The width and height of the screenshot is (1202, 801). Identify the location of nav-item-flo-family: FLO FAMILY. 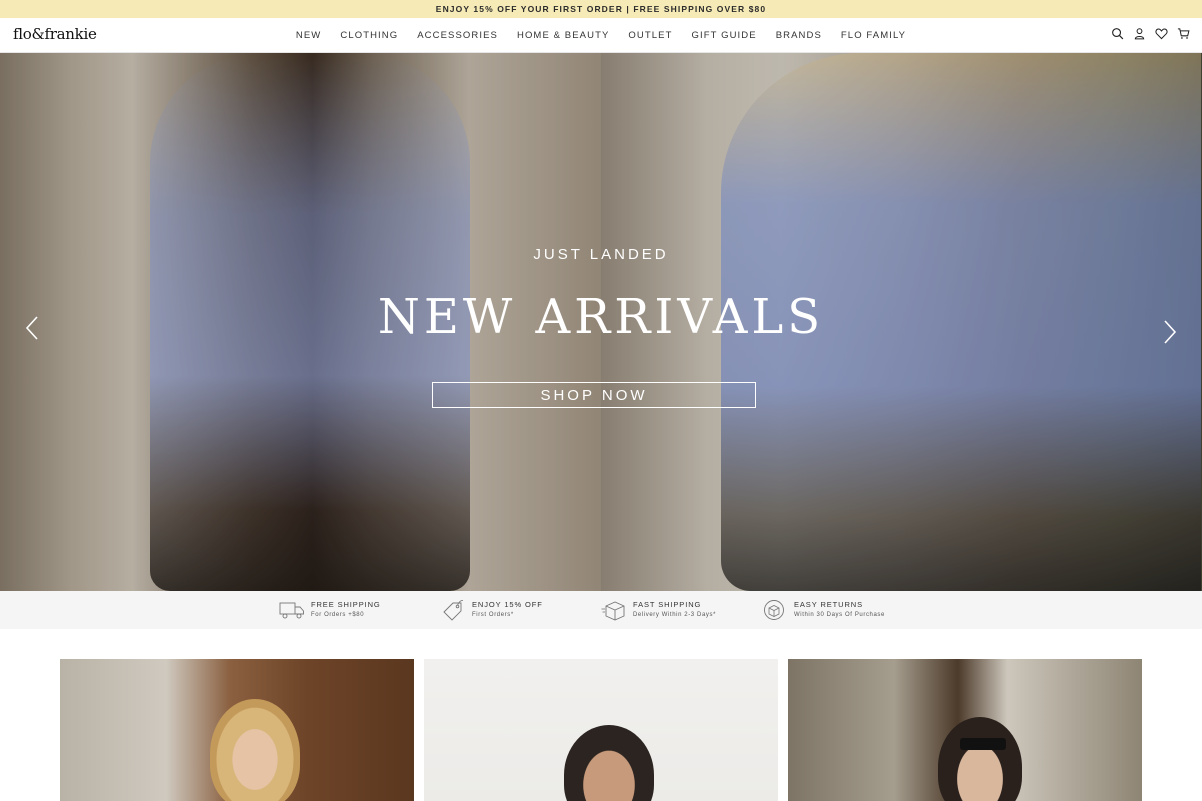
(873, 35).